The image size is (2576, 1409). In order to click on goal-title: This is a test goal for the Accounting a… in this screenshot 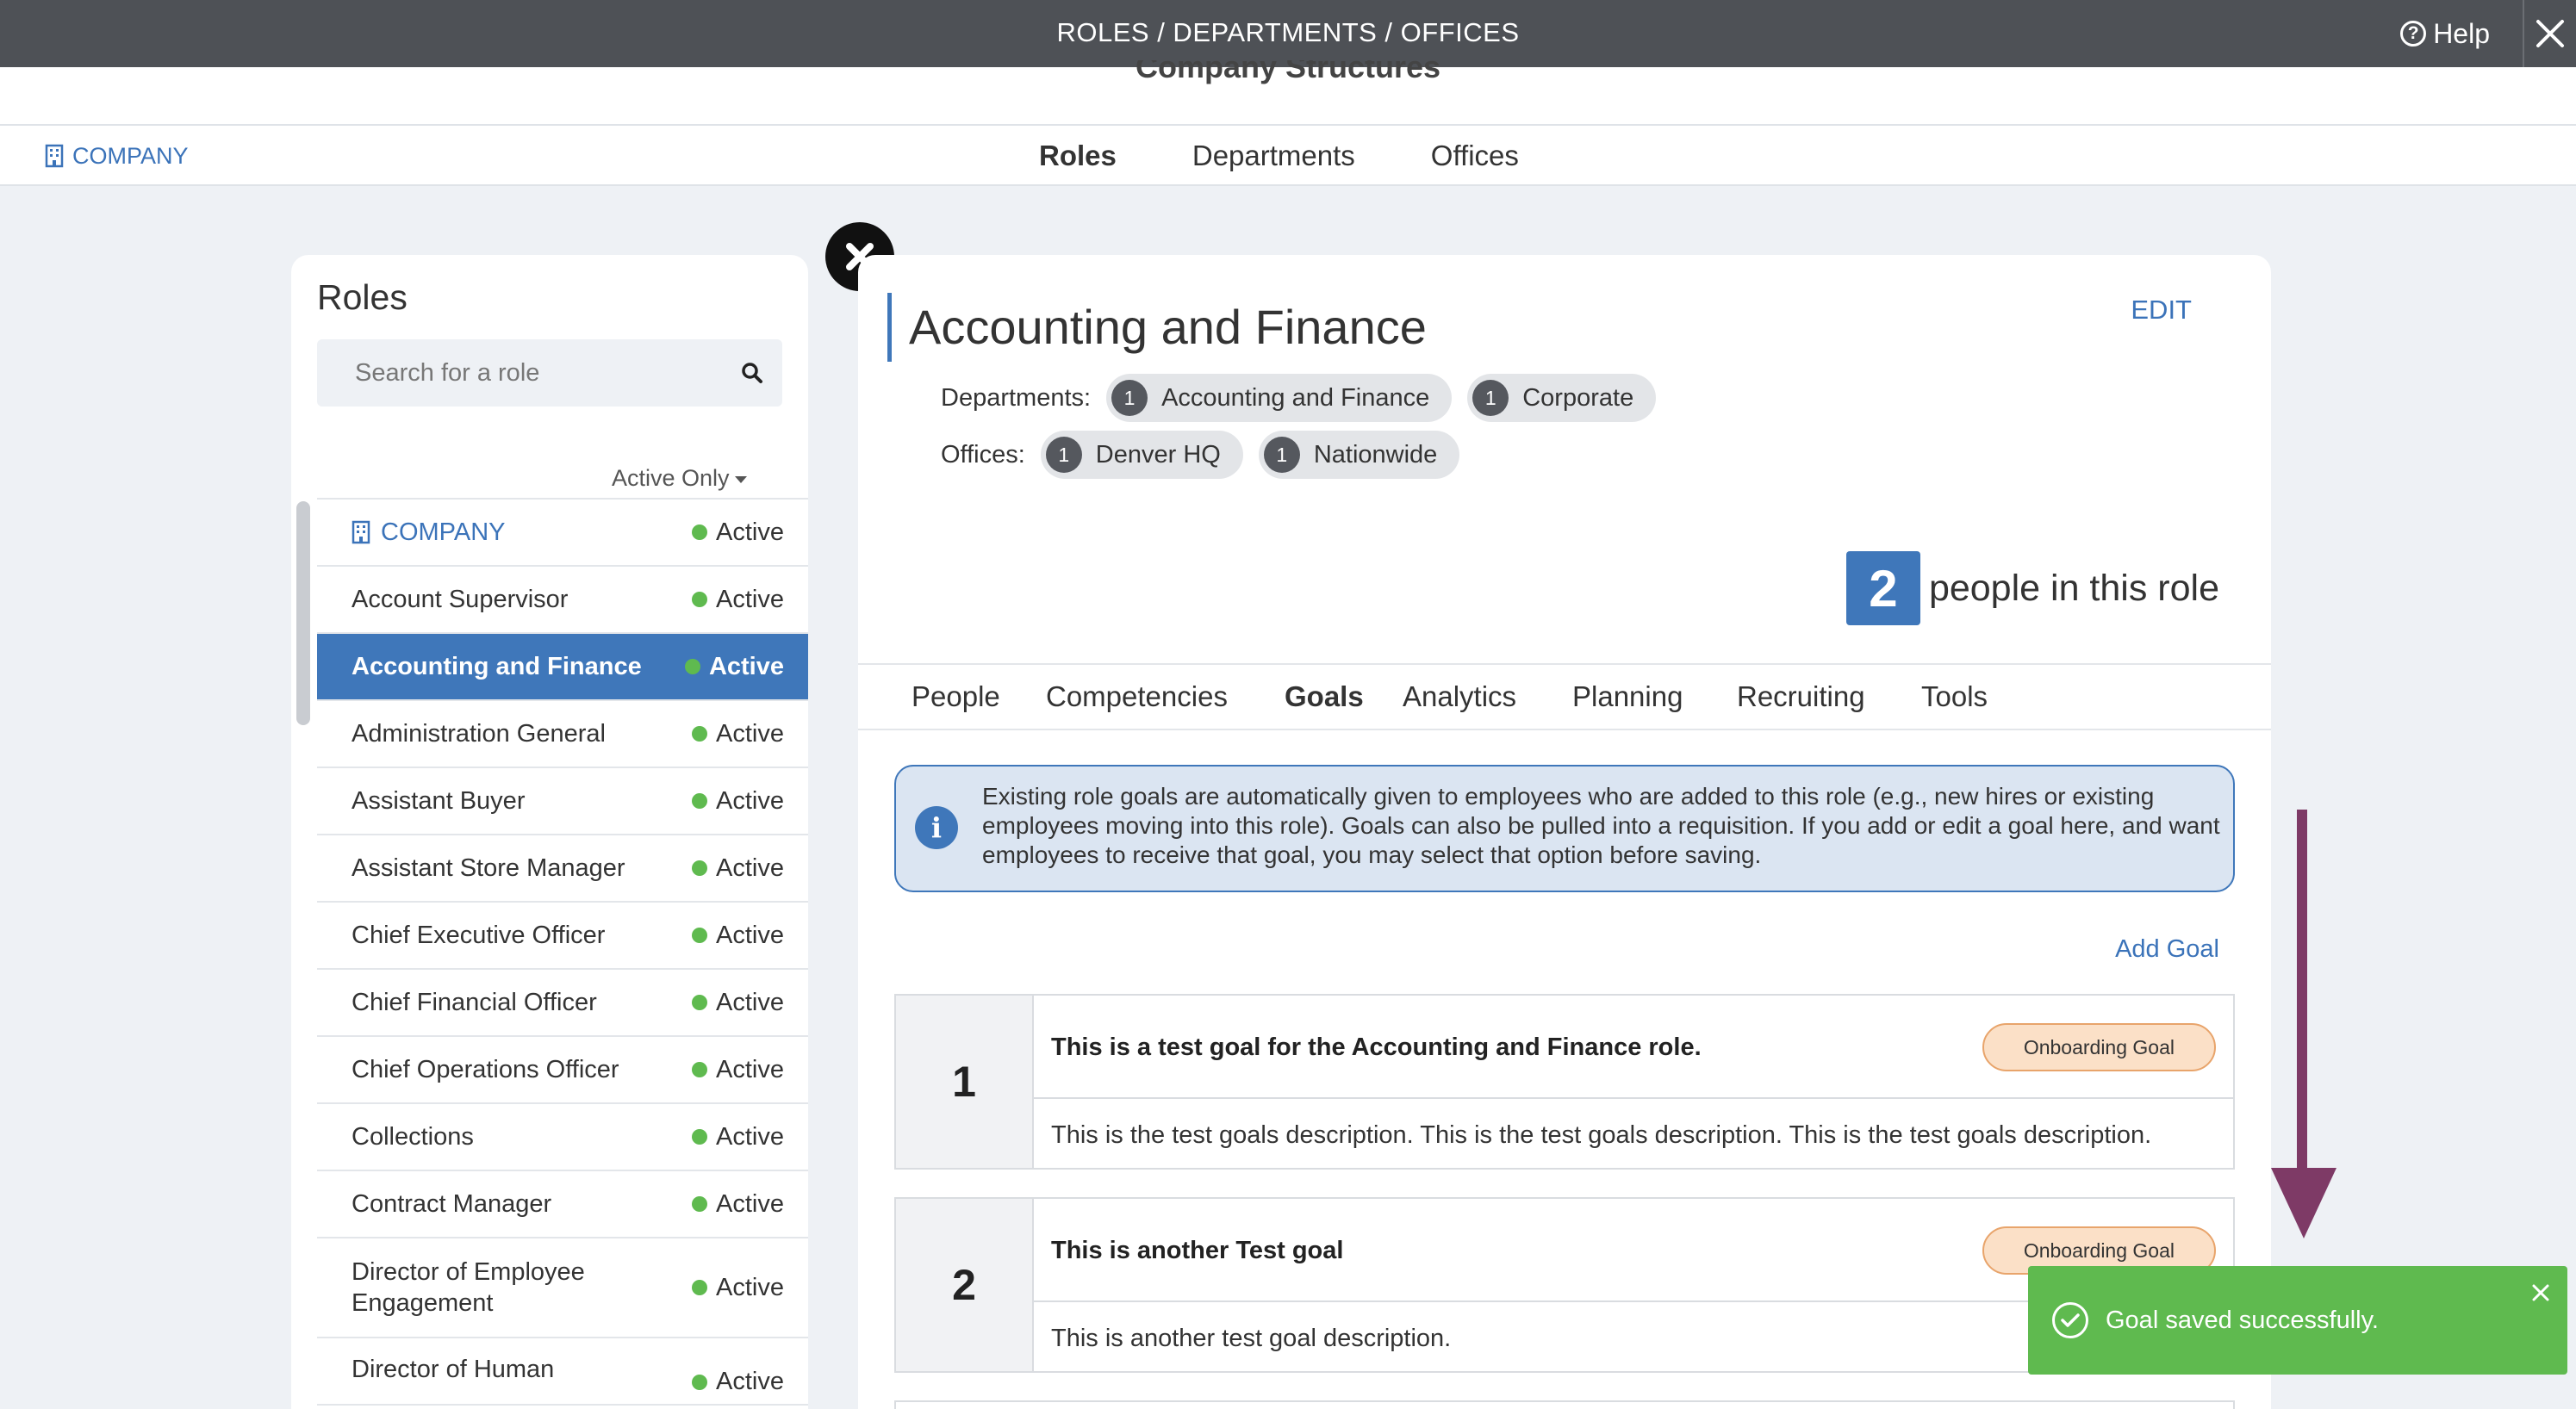, I will do `click(1377, 1047)`.